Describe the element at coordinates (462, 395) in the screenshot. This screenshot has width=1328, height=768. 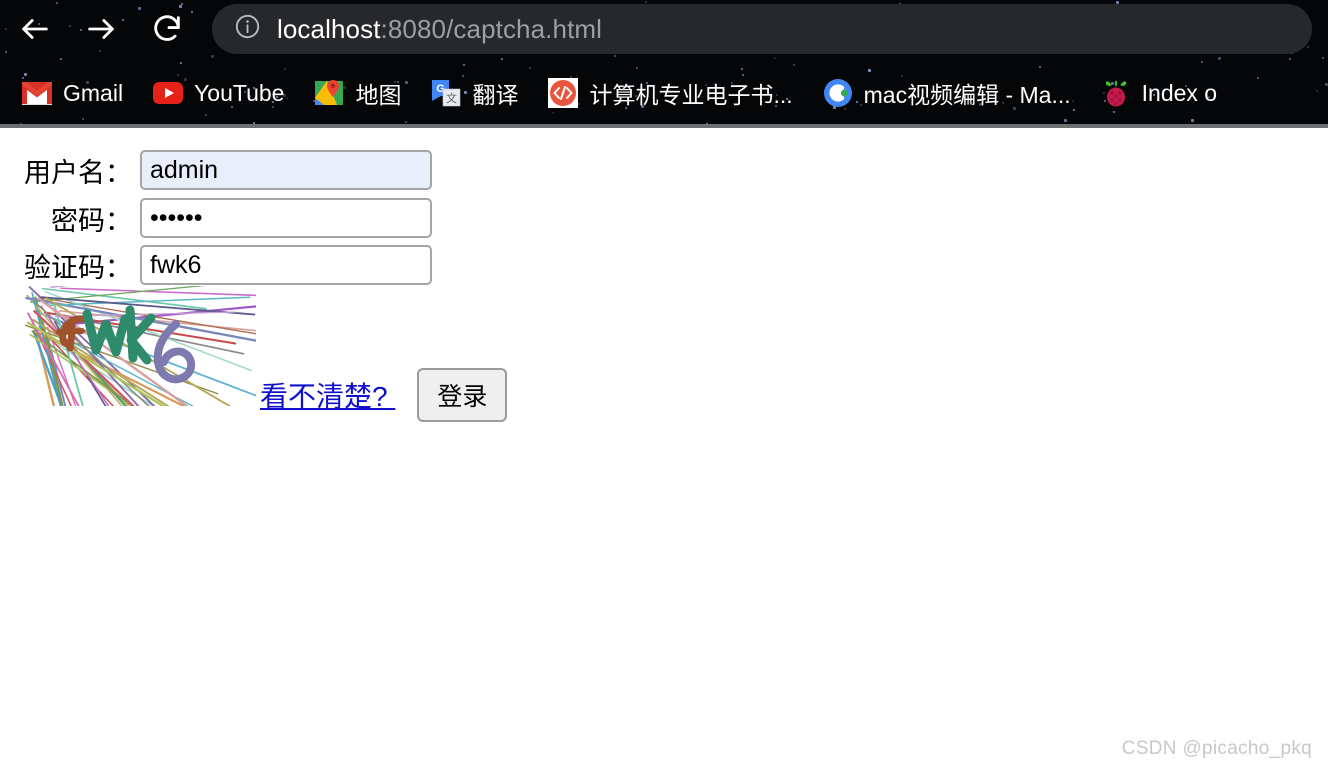
I see `login-button: 登录` at that location.